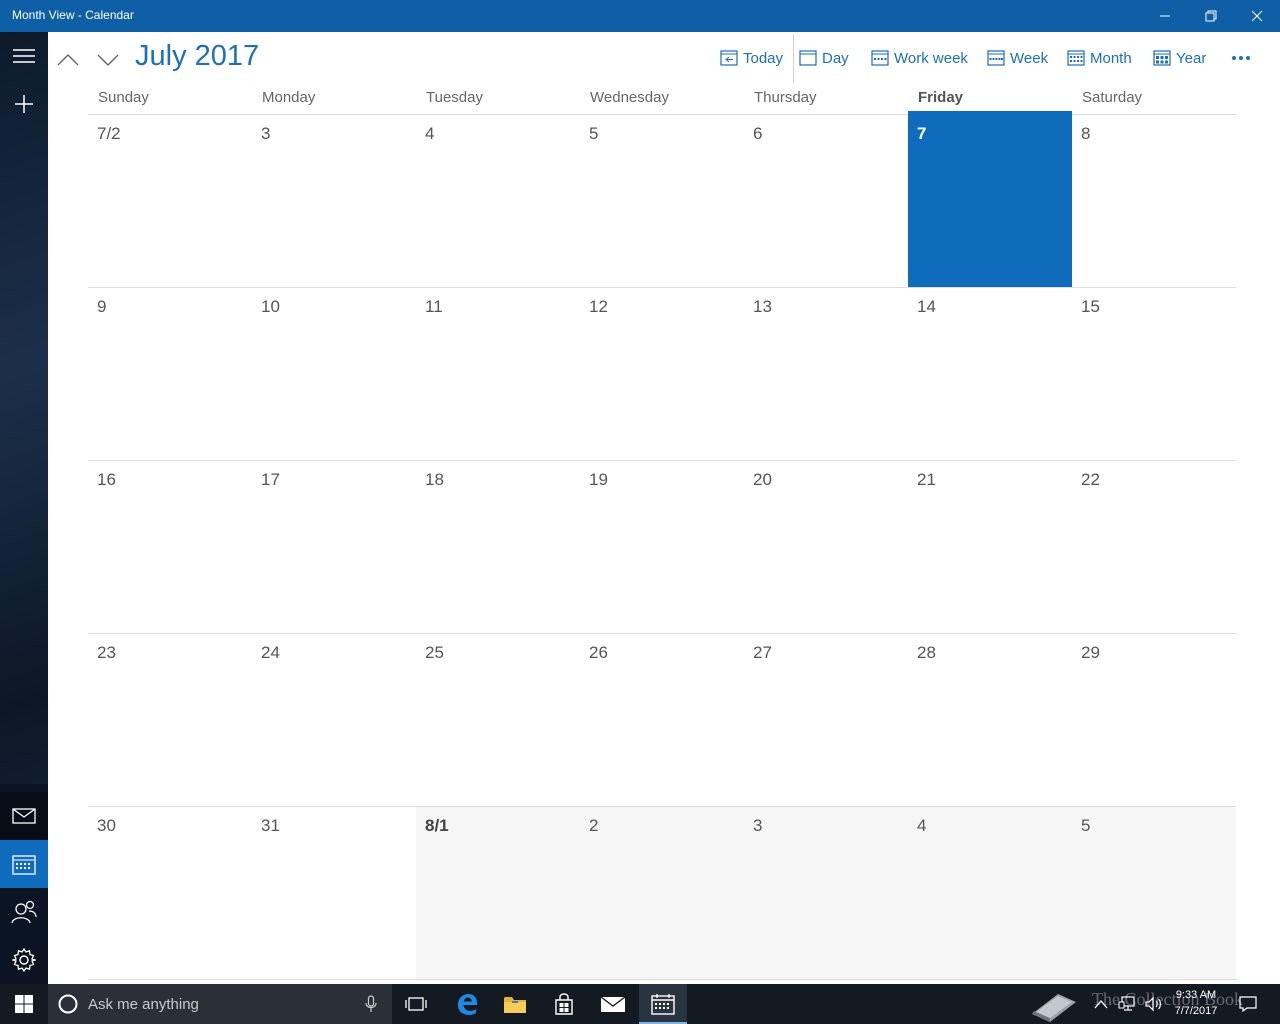  What do you see at coordinates (1154, 546) in the screenshot?
I see `day-cell: 22` at bounding box center [1154, 546].